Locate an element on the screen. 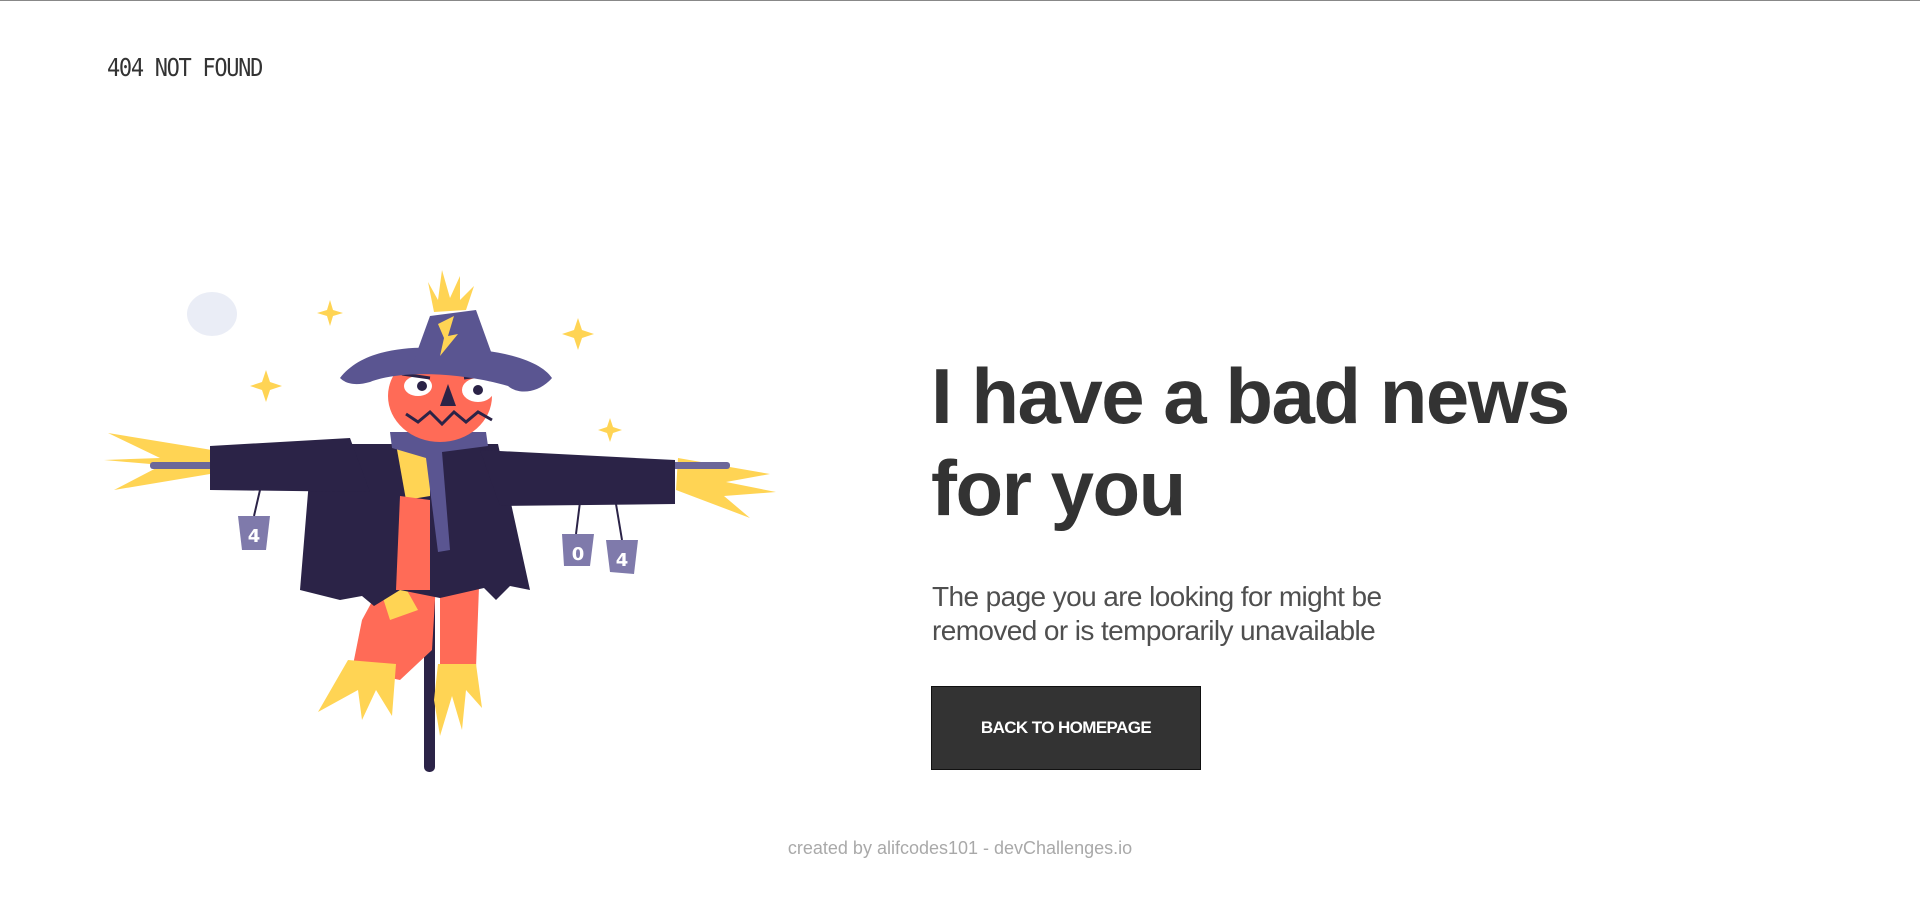  page-headline: I have a bad news for you is located at coordinates (1291, 442).